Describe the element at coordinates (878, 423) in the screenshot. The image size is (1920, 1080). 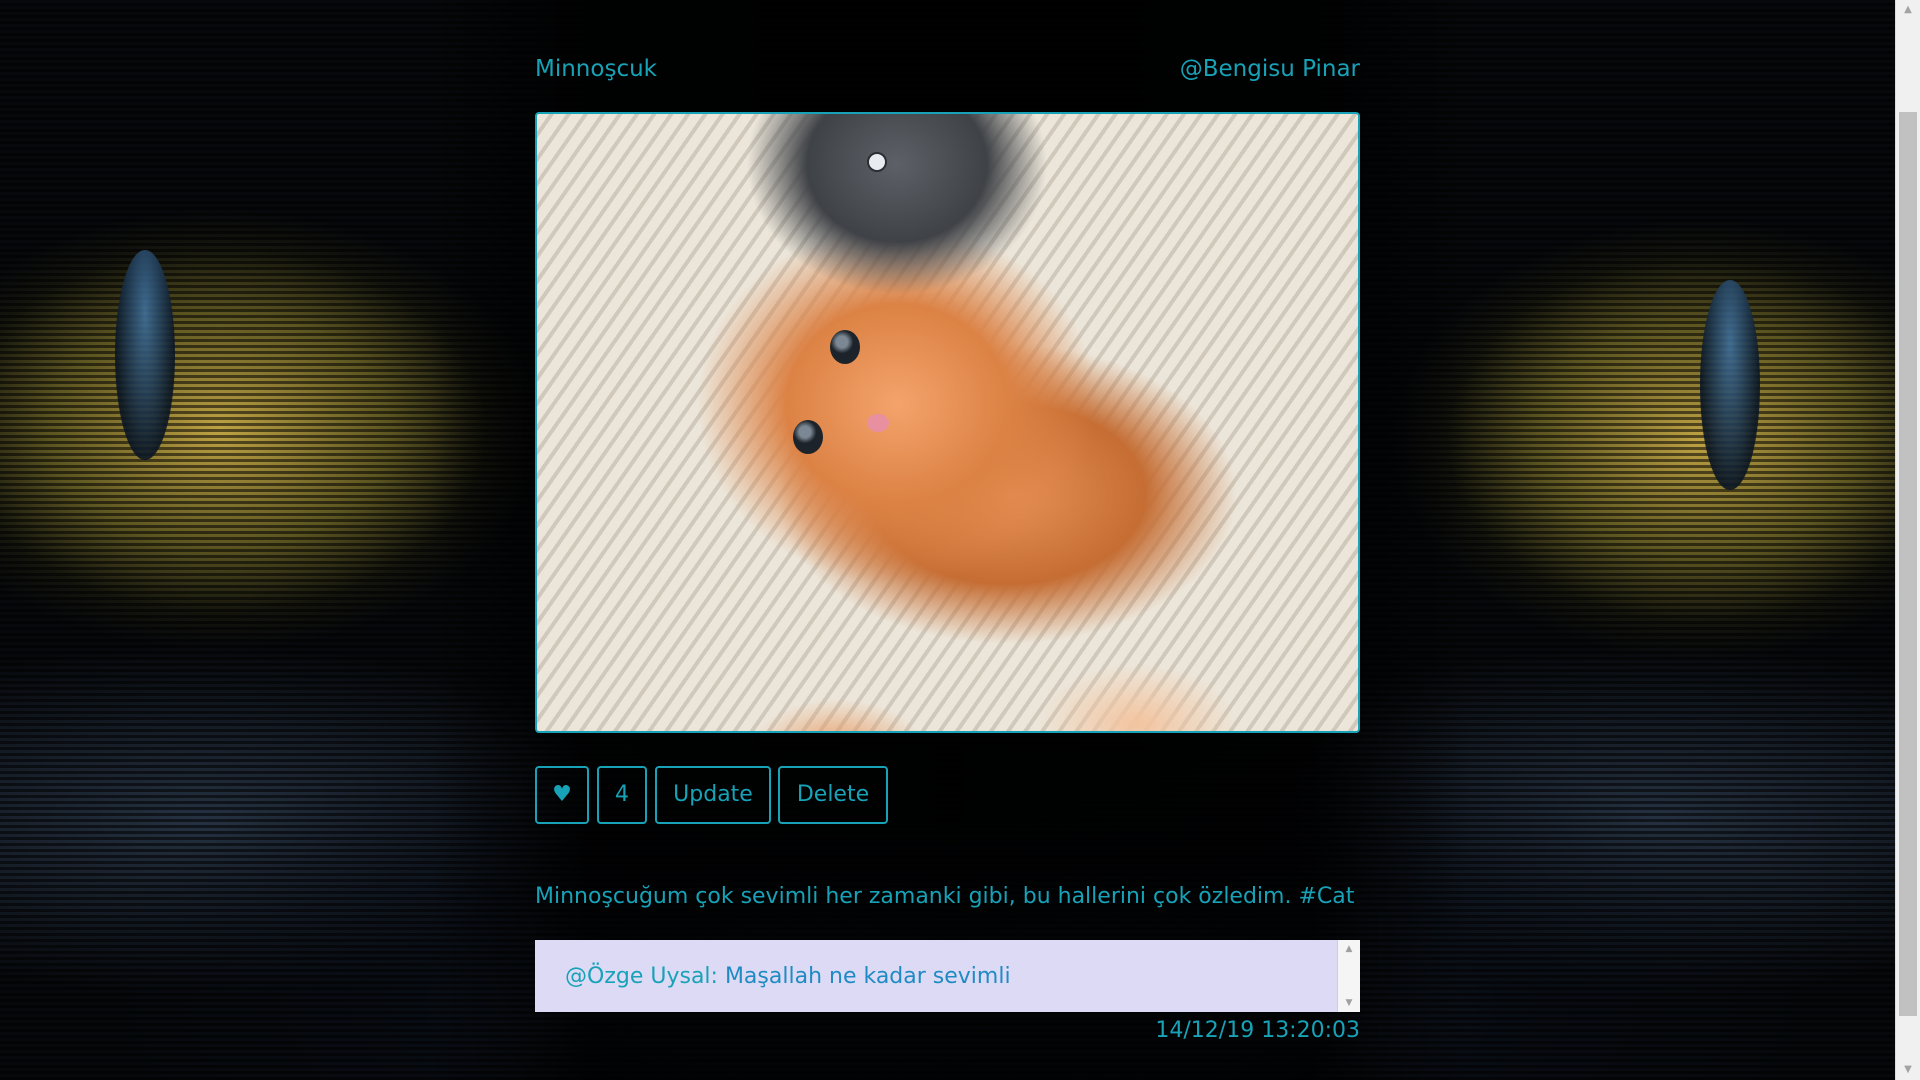
I see `kitten-nose` at that location.